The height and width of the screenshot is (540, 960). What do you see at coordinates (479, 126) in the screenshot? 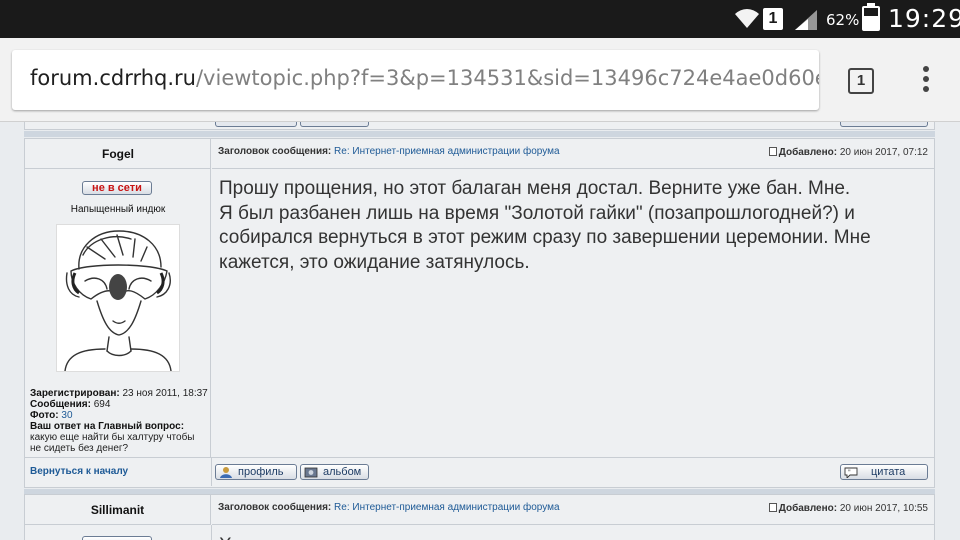
I see `previous-post-footer` at bounding box center [479, 126].